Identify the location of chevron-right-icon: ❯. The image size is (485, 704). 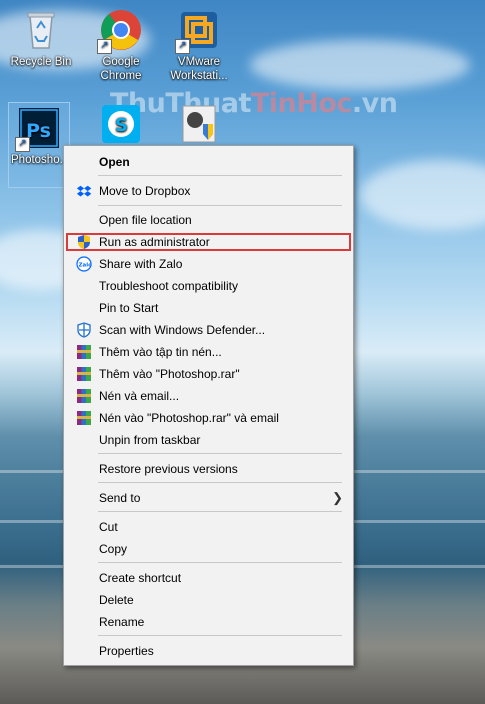
(337, 497).